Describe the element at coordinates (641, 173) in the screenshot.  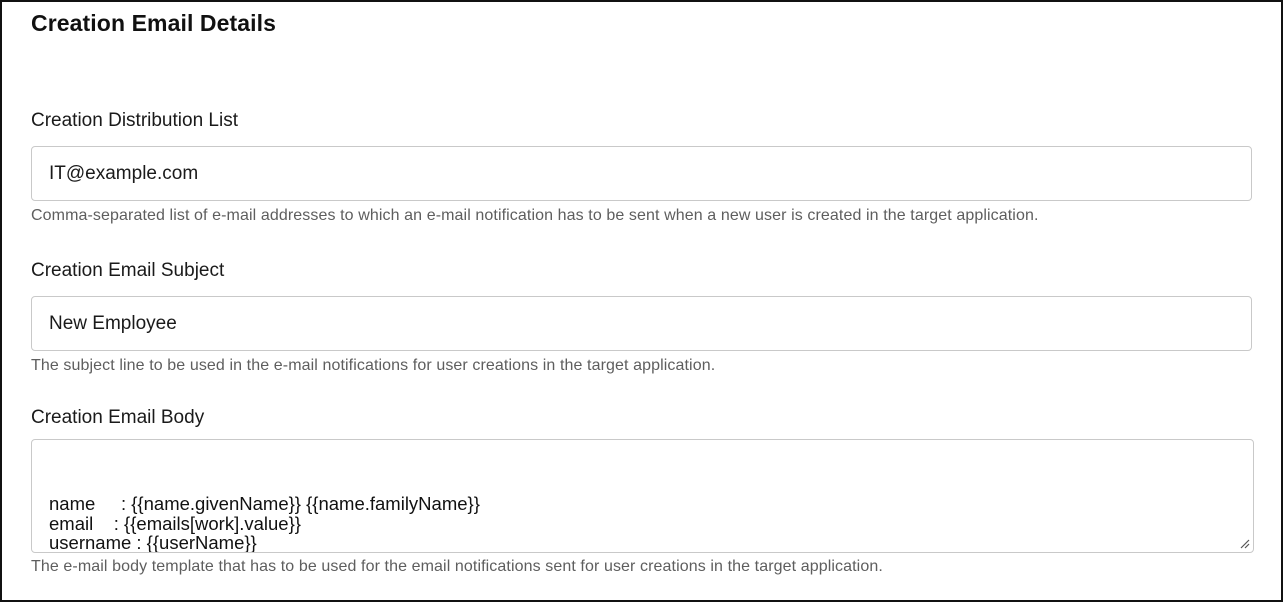
I see `distribution-list-input` at that location.